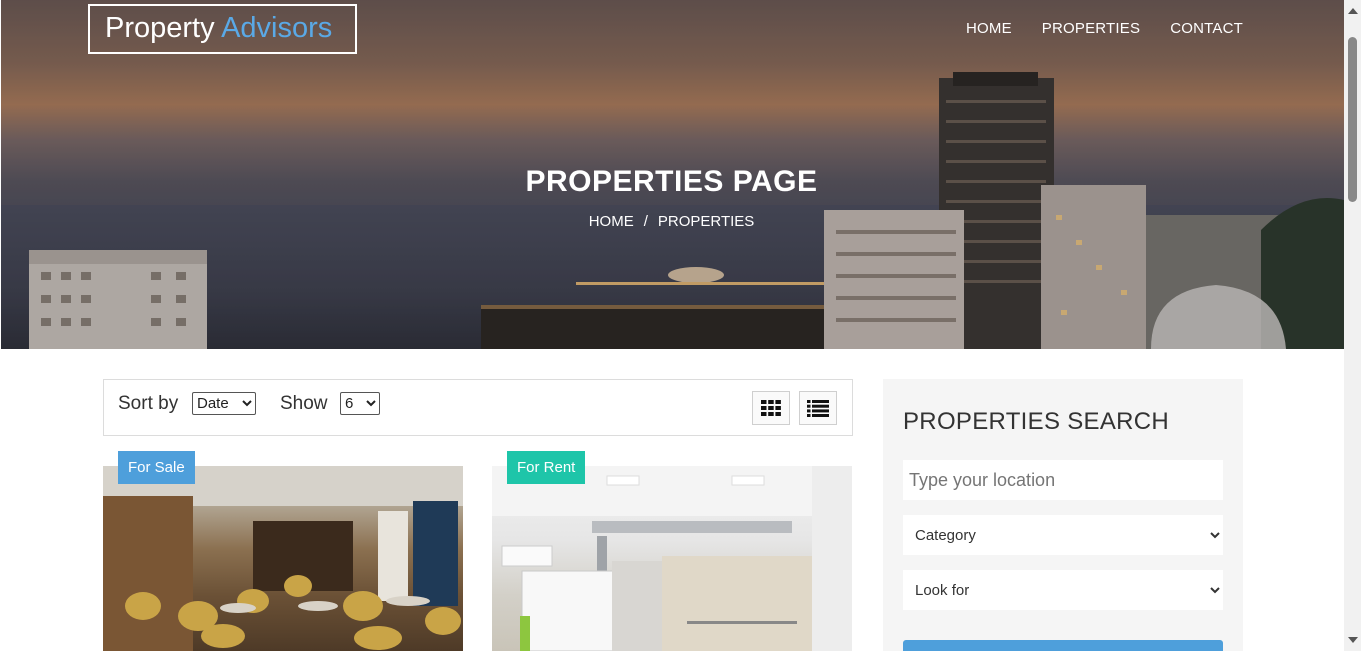 Image resolution: width=1361 pixels, height=651 pixels. Describe the element at coordinates (1063, 590) in the screenshot. I see `look-for-select: Look for` at that location.